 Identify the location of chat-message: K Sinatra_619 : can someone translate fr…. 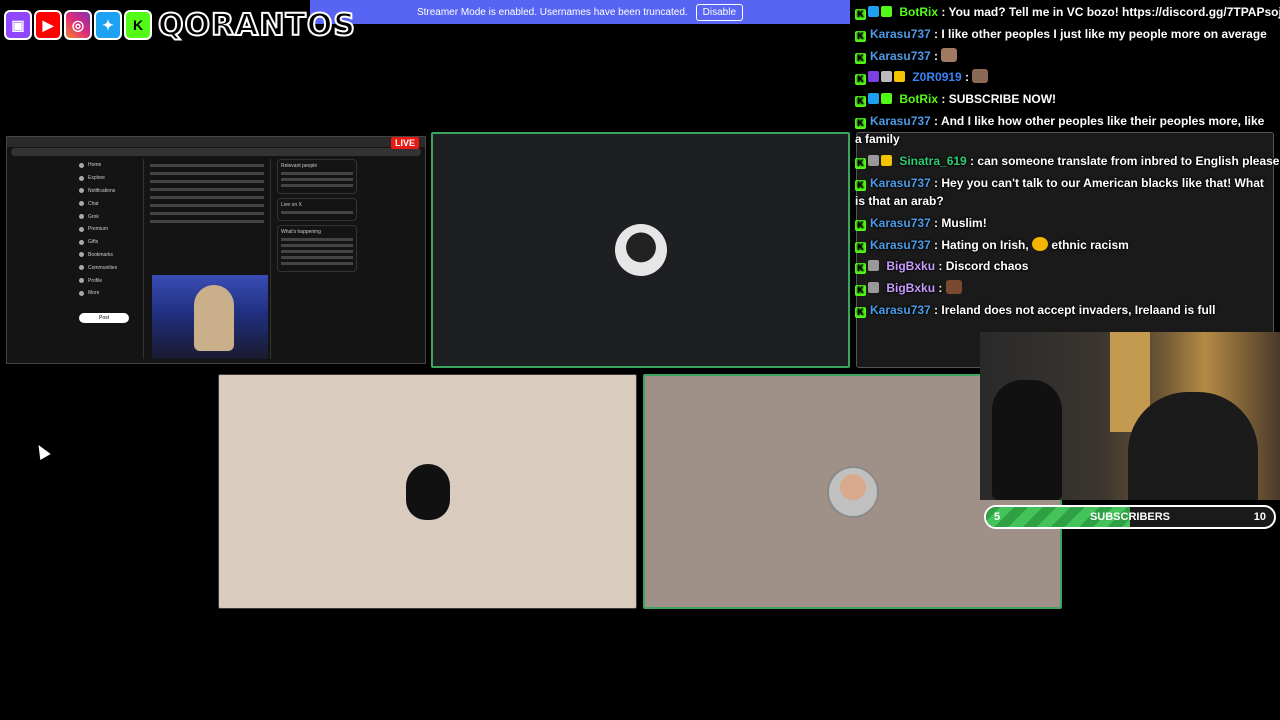
(1067, 161).